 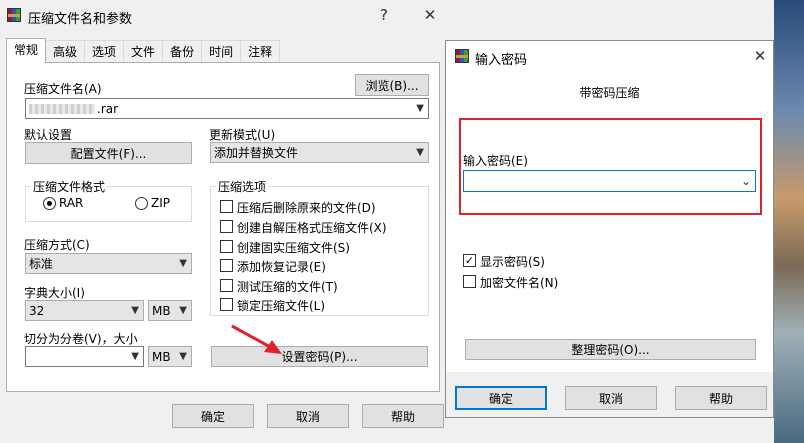 I want to click on compression-method-select: 标准 ▼, so click(x=108, y=263).